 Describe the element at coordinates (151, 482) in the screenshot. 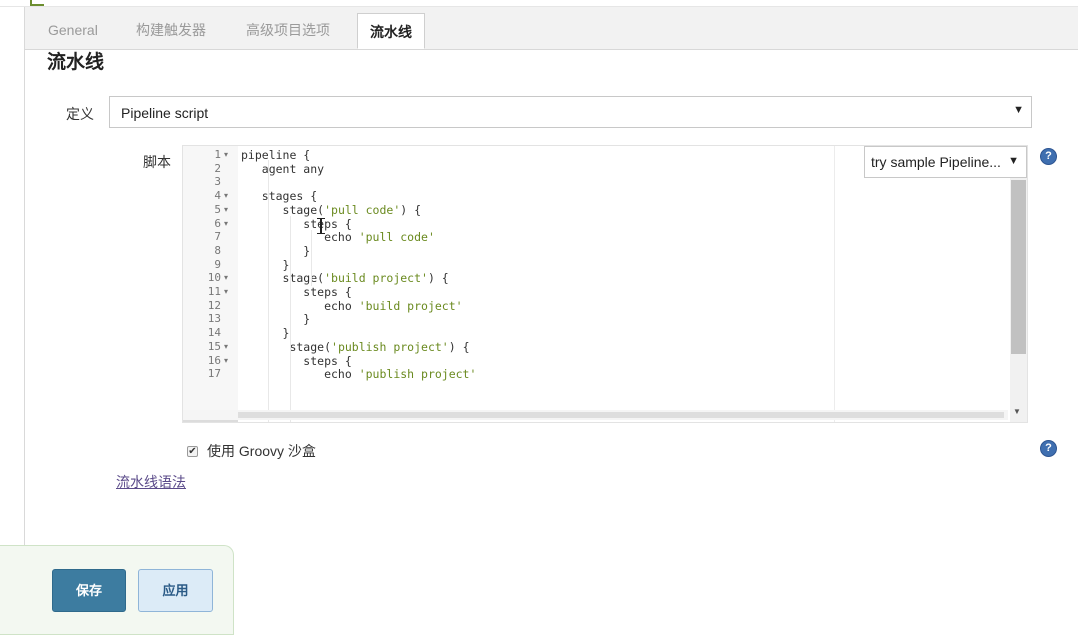

I see `pipeline-syntax-link: 流水线语法` at that location.